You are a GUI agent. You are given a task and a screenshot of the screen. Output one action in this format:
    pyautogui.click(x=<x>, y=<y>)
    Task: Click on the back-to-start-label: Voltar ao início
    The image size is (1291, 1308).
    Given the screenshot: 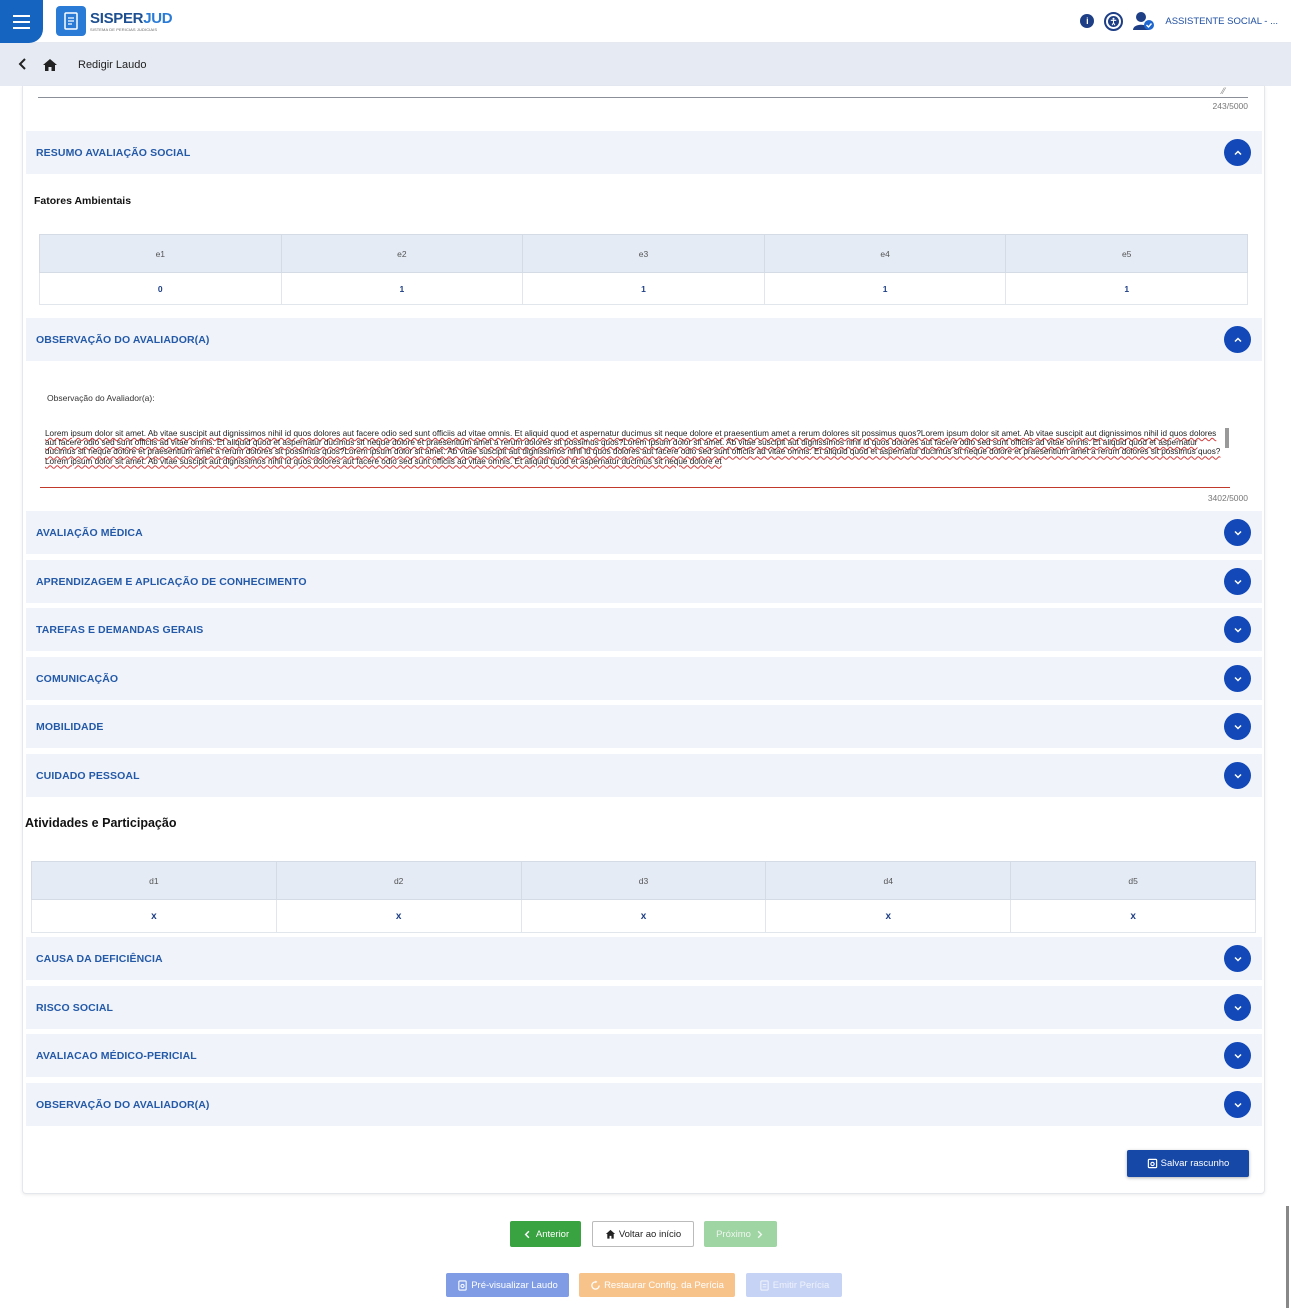 What is the action you would take?
    pyautogui.click(x=650, y=1234)
    